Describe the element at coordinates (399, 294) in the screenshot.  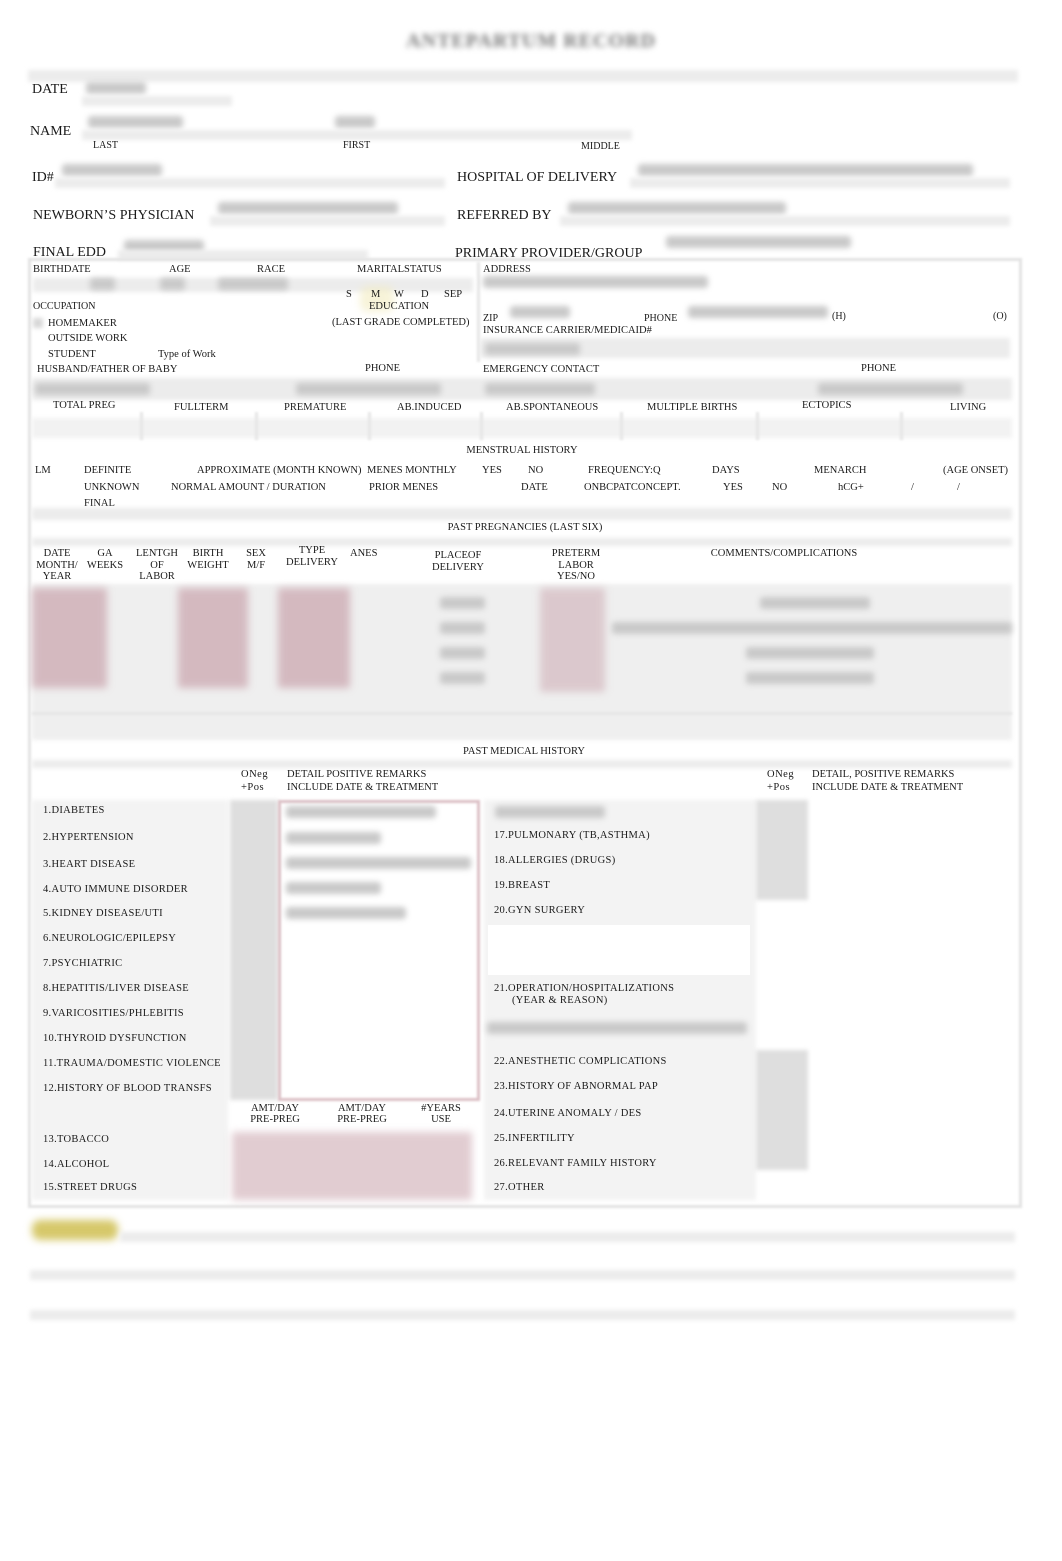
I see `marital-option-w: W` at that location.